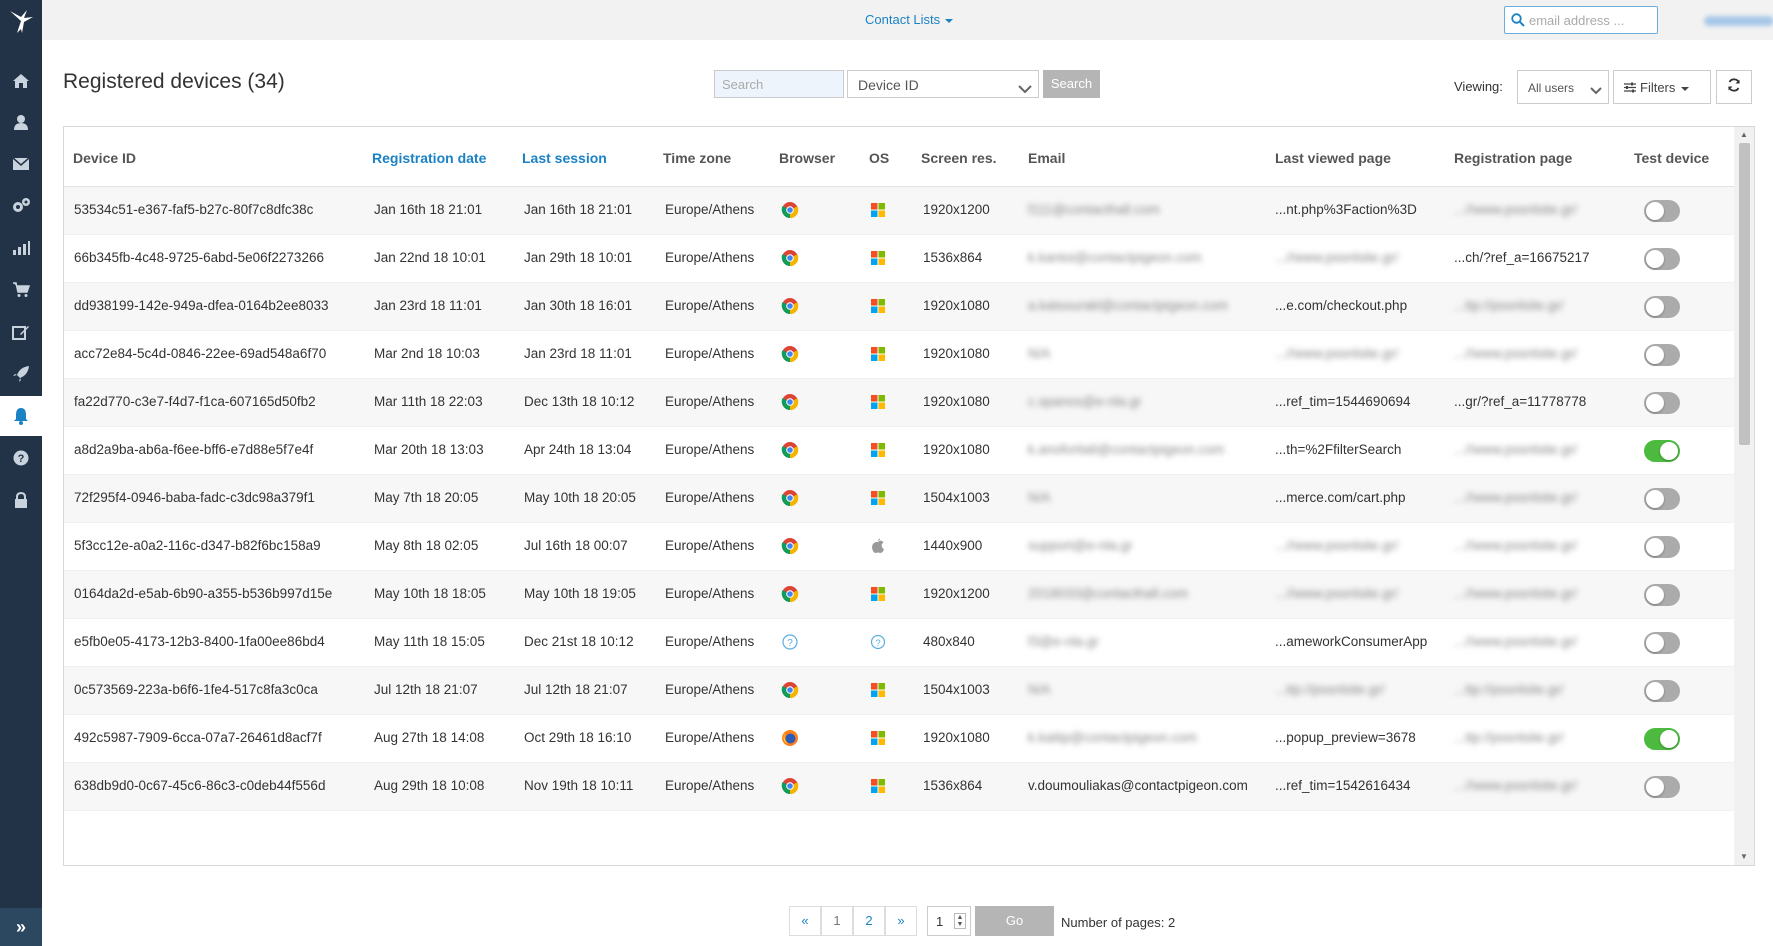  What do you see at coordinates (1744, 294) in the screenshot?
I see `scrollbar-thumb` at bounding box center [1744, 294].